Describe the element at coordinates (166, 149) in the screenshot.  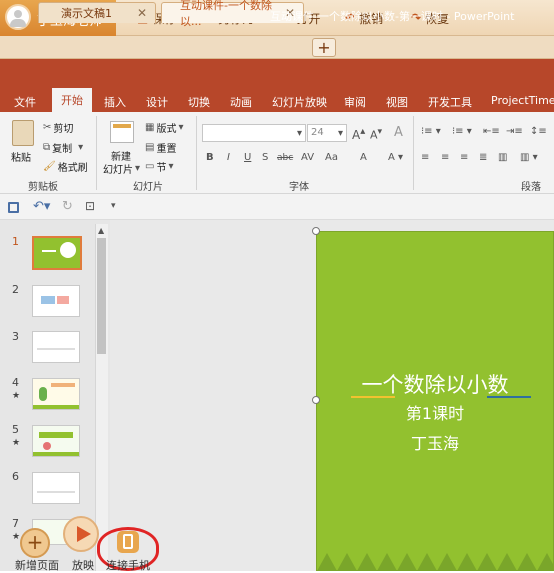
I see `reset-label: 重置` at that location.